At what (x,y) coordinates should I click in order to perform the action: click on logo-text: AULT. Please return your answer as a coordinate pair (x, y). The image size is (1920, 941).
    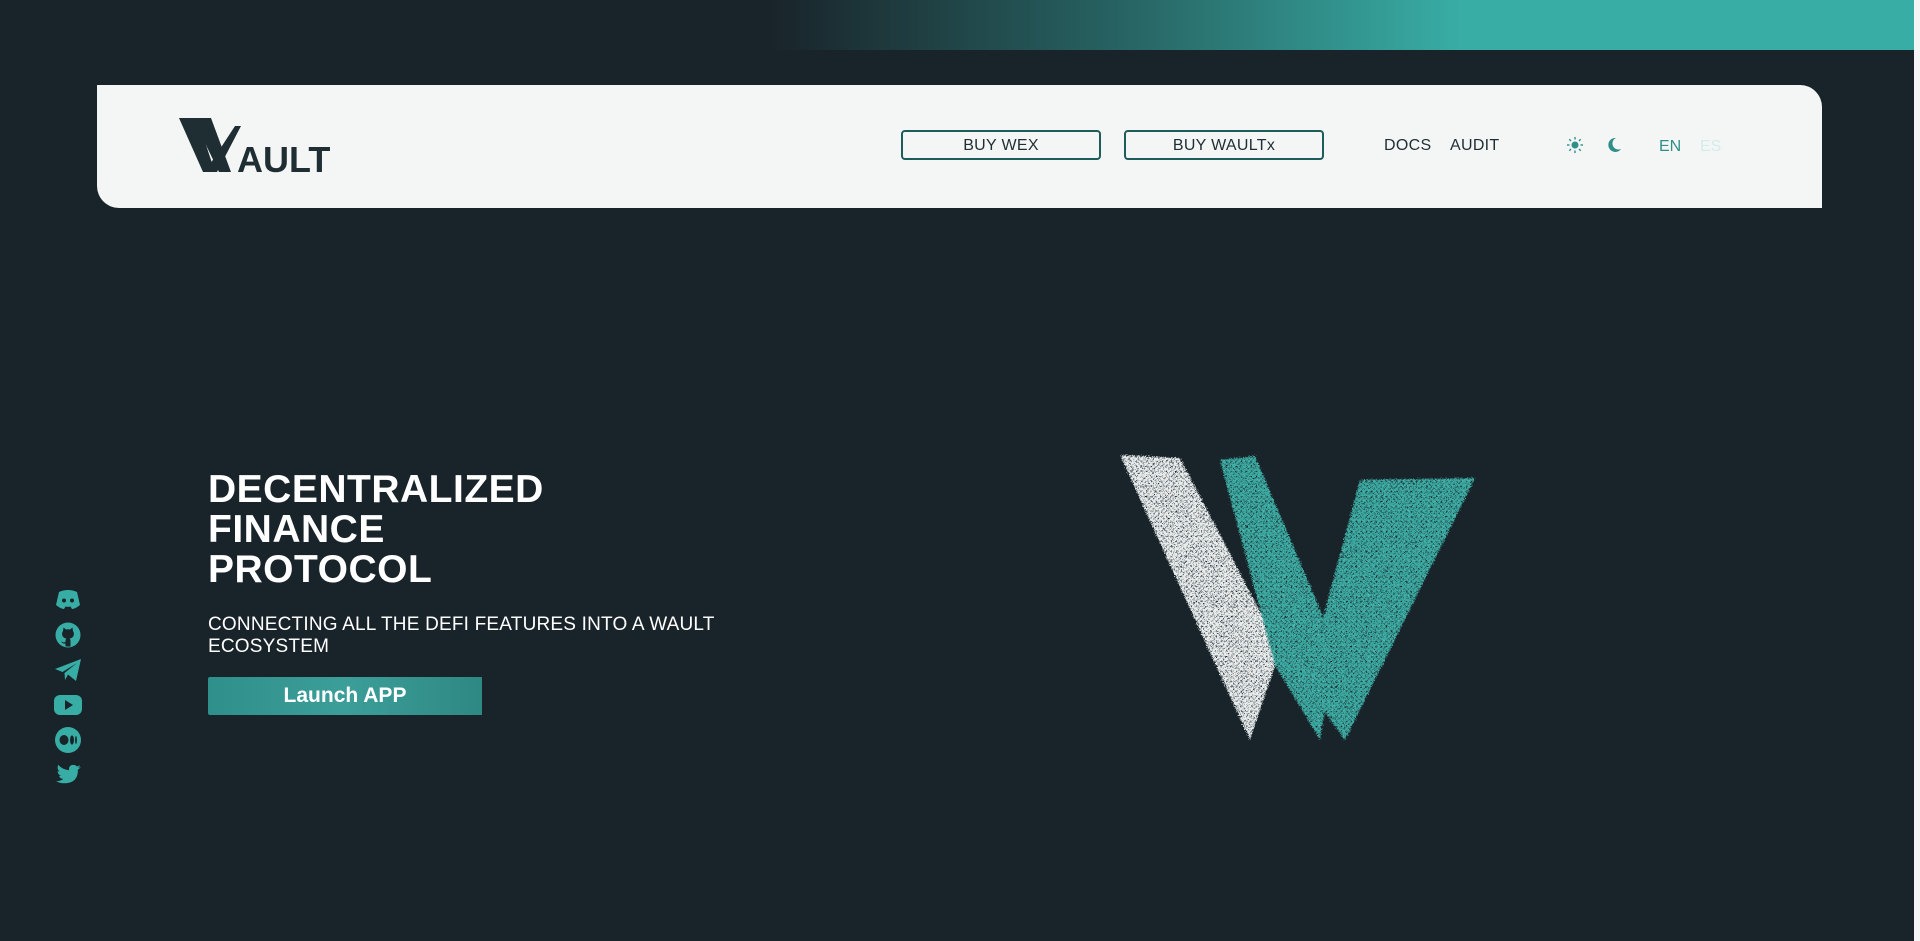
    Looking at the image, I should click on (283, 156).